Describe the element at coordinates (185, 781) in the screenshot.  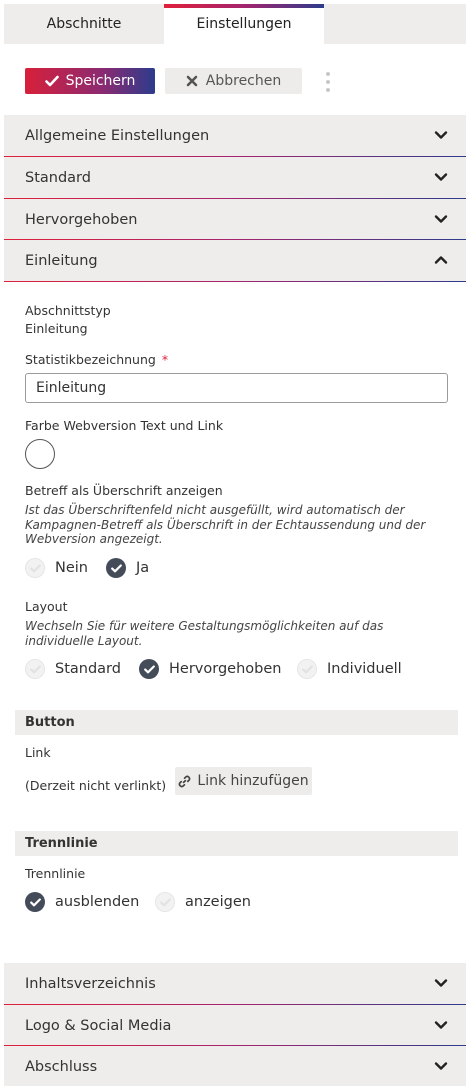
I see `link-icon` at that location.